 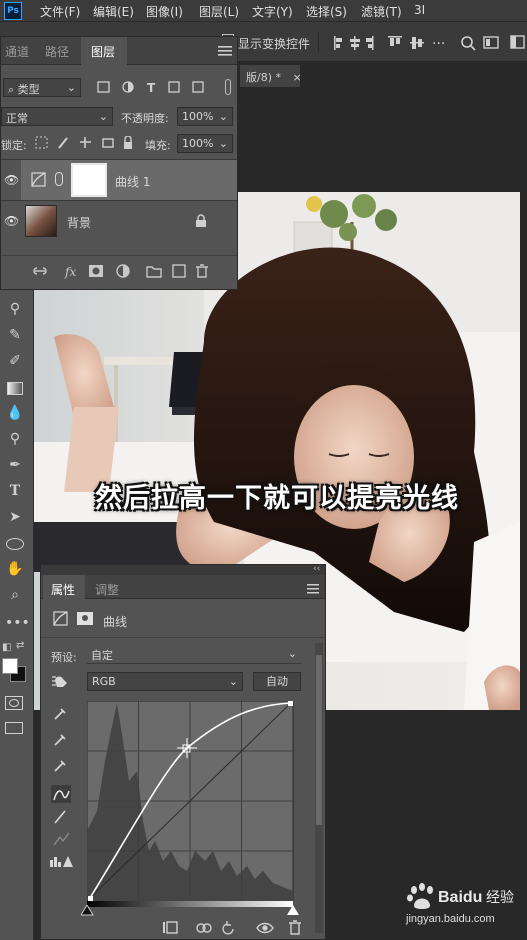 I want to click on swap-colors-icon: ⇄, so click(x=20, y=645).